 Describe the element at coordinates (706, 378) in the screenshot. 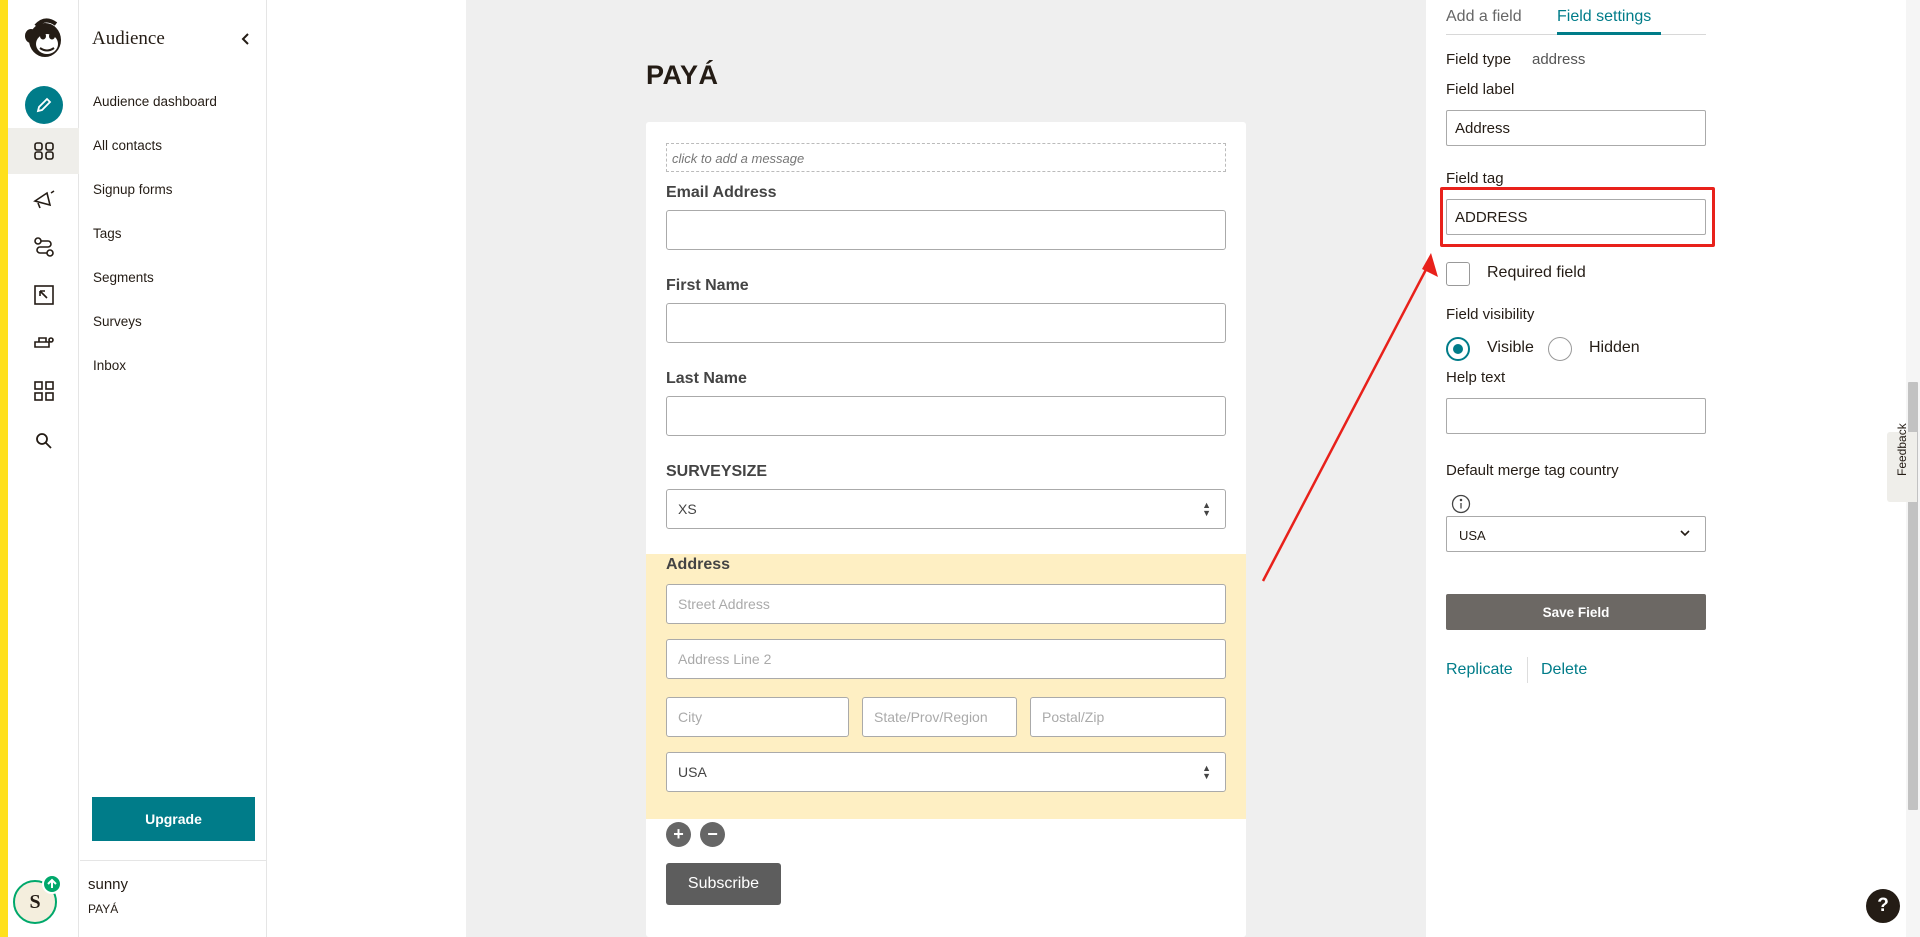

I see `last-name-label: Last Name` at that location.